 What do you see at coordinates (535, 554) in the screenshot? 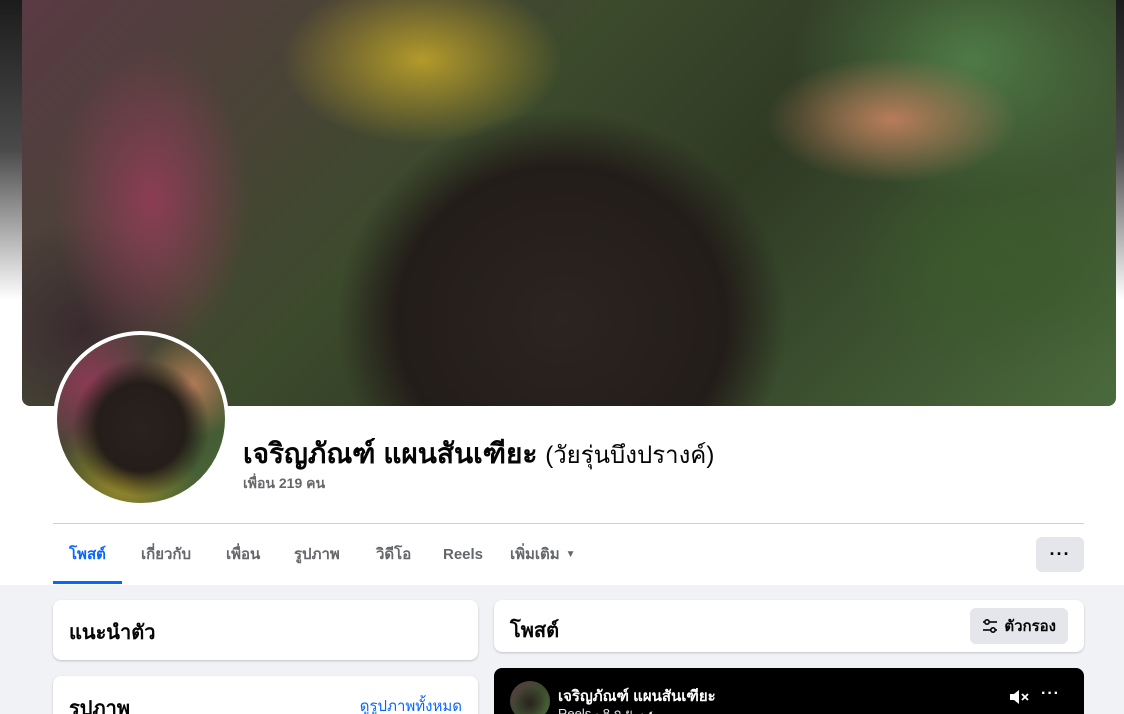
I see `tab-more-label: เพิ่มเติม` at bounding box center [535, 554].